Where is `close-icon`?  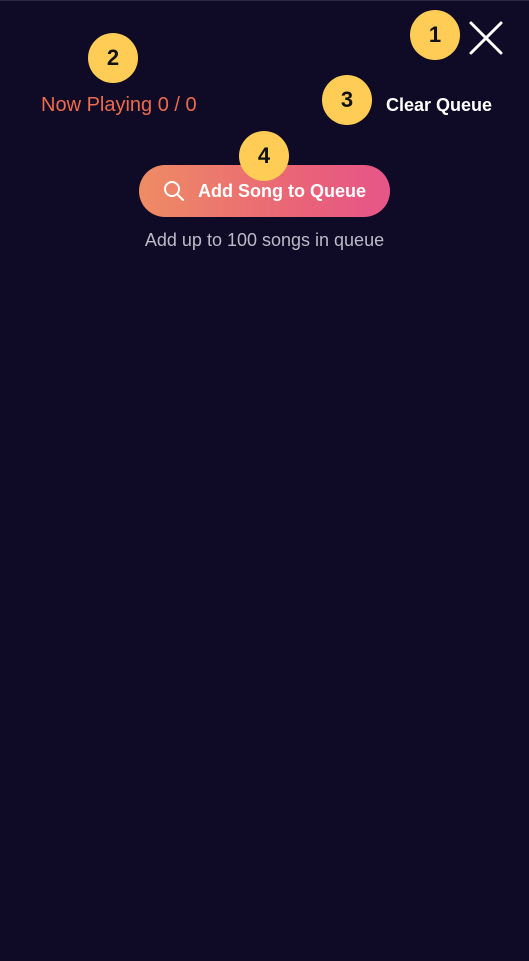 close-icon is located at coordinates (486, 38).